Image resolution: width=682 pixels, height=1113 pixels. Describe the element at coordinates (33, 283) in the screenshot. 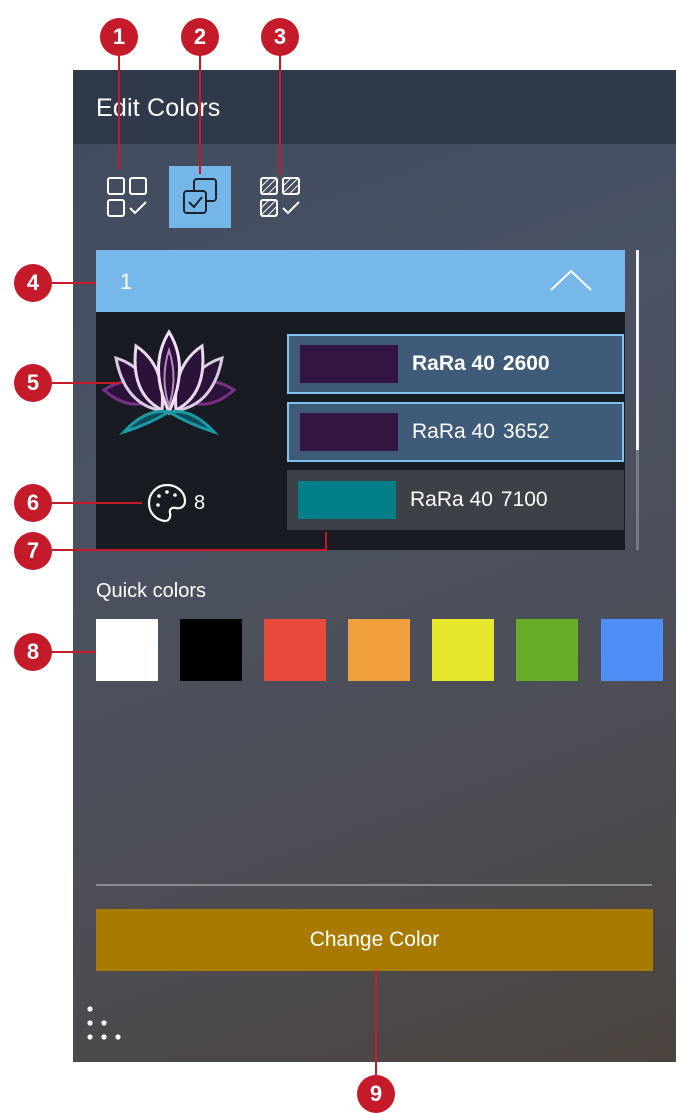

I see `callout-4: 4` at that location.